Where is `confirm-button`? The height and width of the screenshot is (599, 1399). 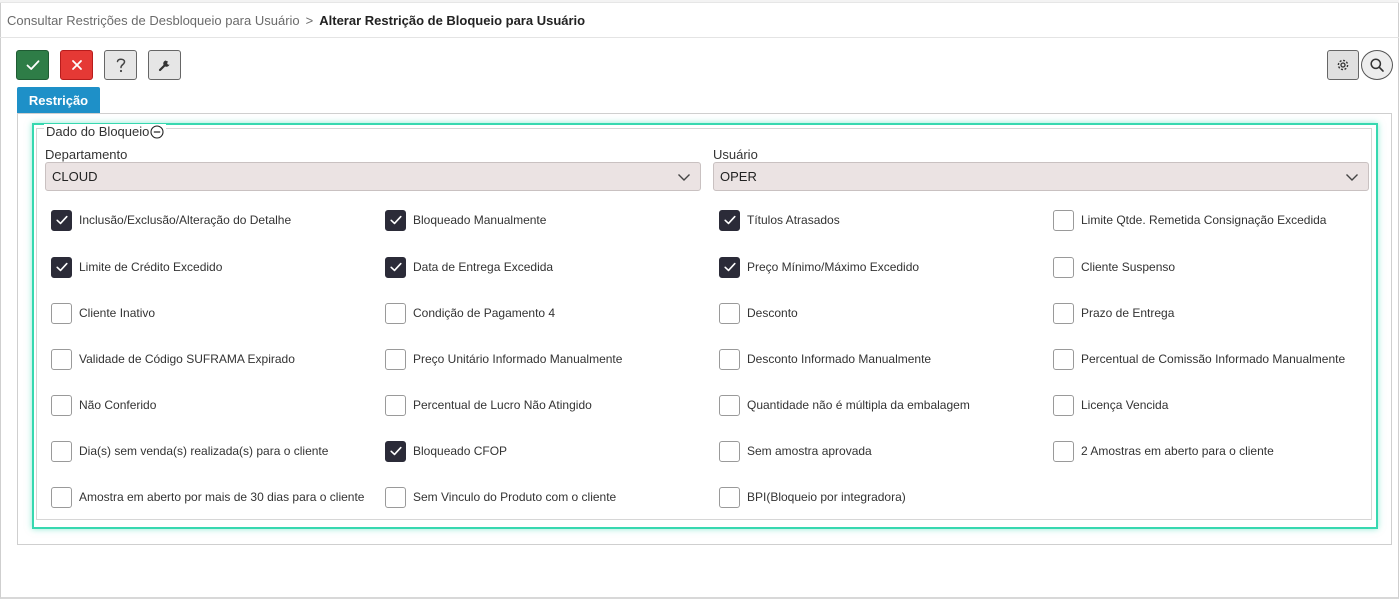
confirm-button is located at coordinates (32, 65).